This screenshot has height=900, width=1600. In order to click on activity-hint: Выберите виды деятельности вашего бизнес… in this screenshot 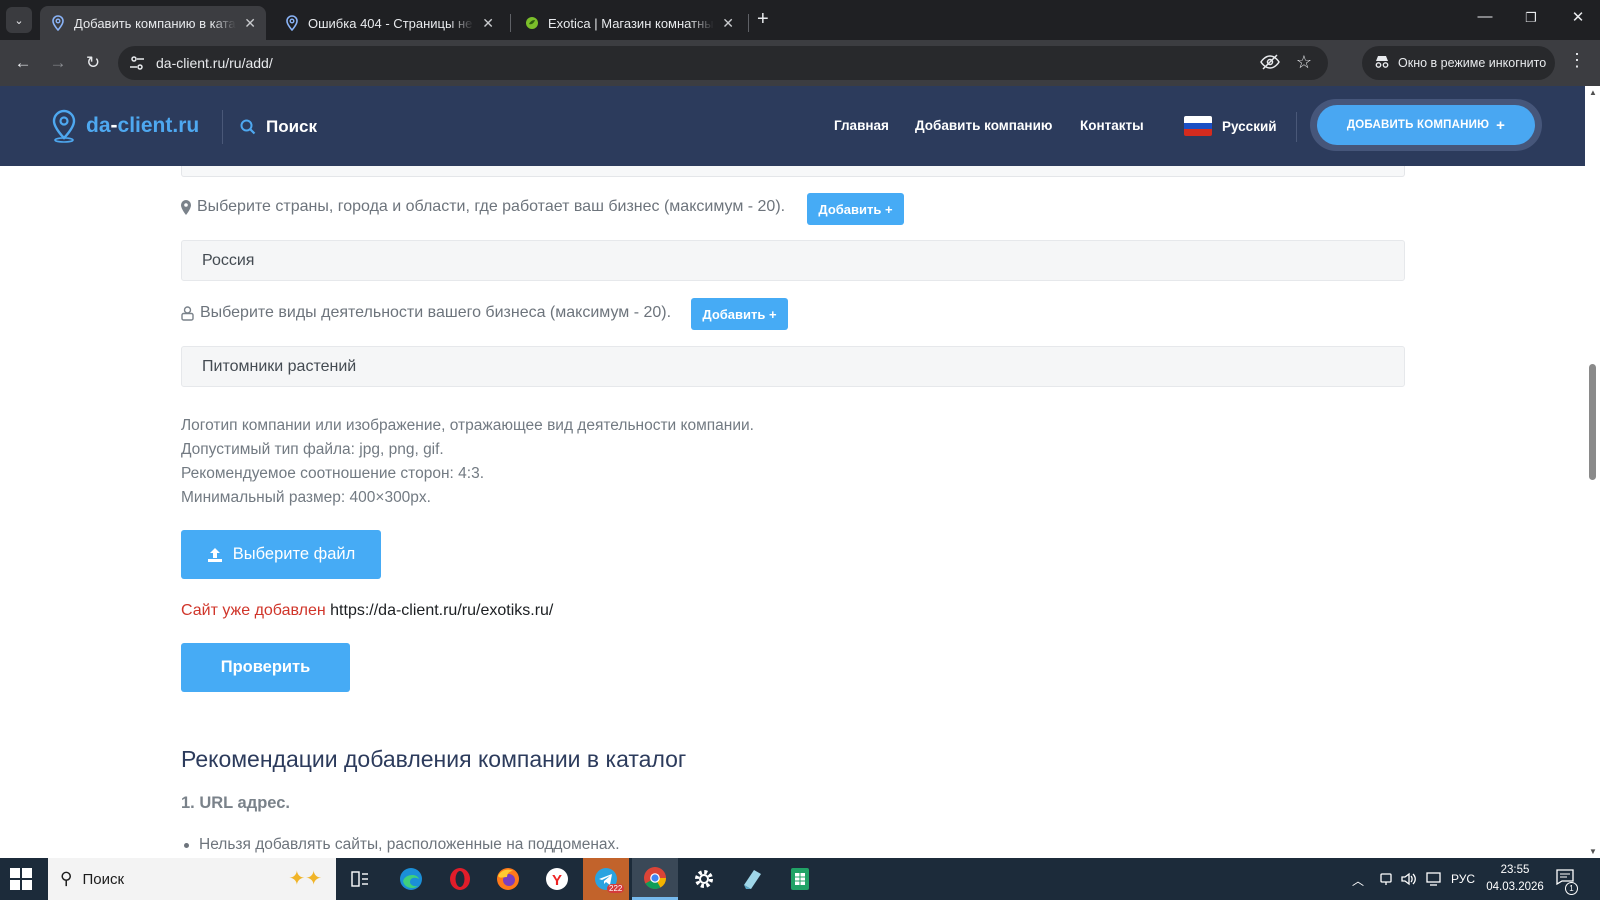, I will do `click(426, 313)`.